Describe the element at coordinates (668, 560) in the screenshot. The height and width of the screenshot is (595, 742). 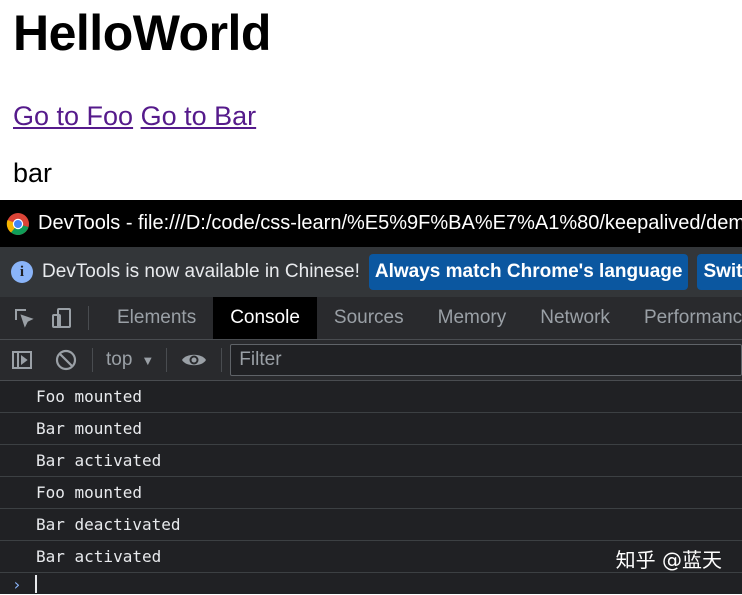
I see `watermark: 知乎 @蓝天` at that location.